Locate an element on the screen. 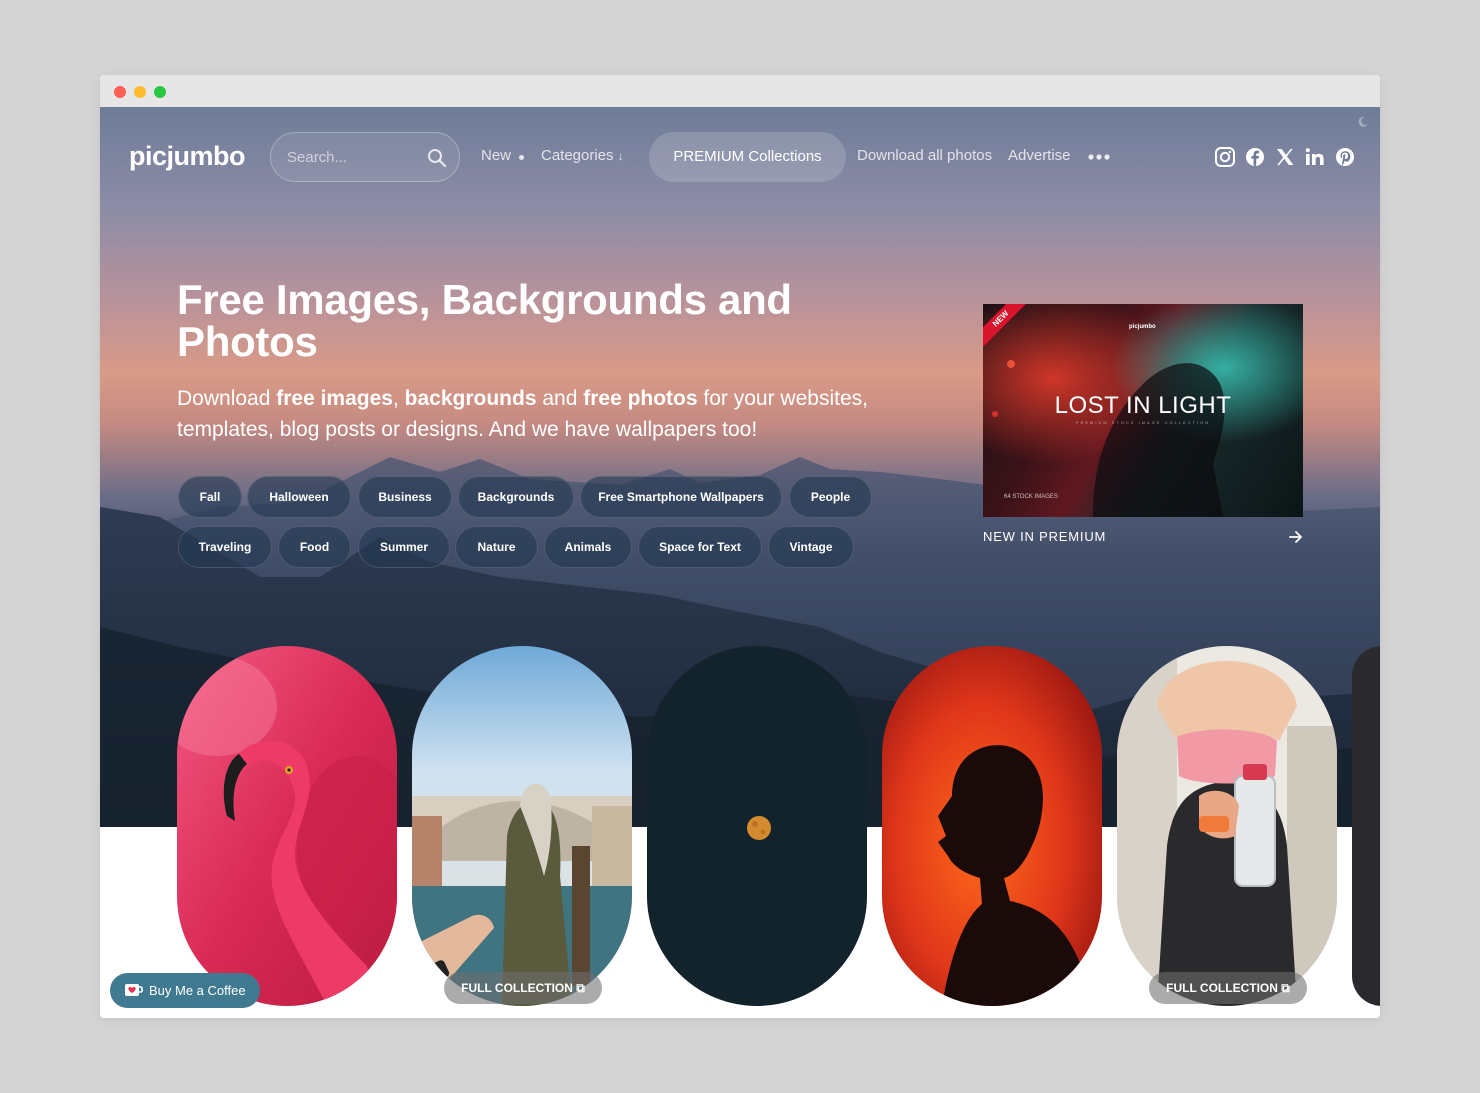 Image resolution: width=1480 pixels, height=1093 pixels. subtitle-part: Download is located at coordinates (227, 398).